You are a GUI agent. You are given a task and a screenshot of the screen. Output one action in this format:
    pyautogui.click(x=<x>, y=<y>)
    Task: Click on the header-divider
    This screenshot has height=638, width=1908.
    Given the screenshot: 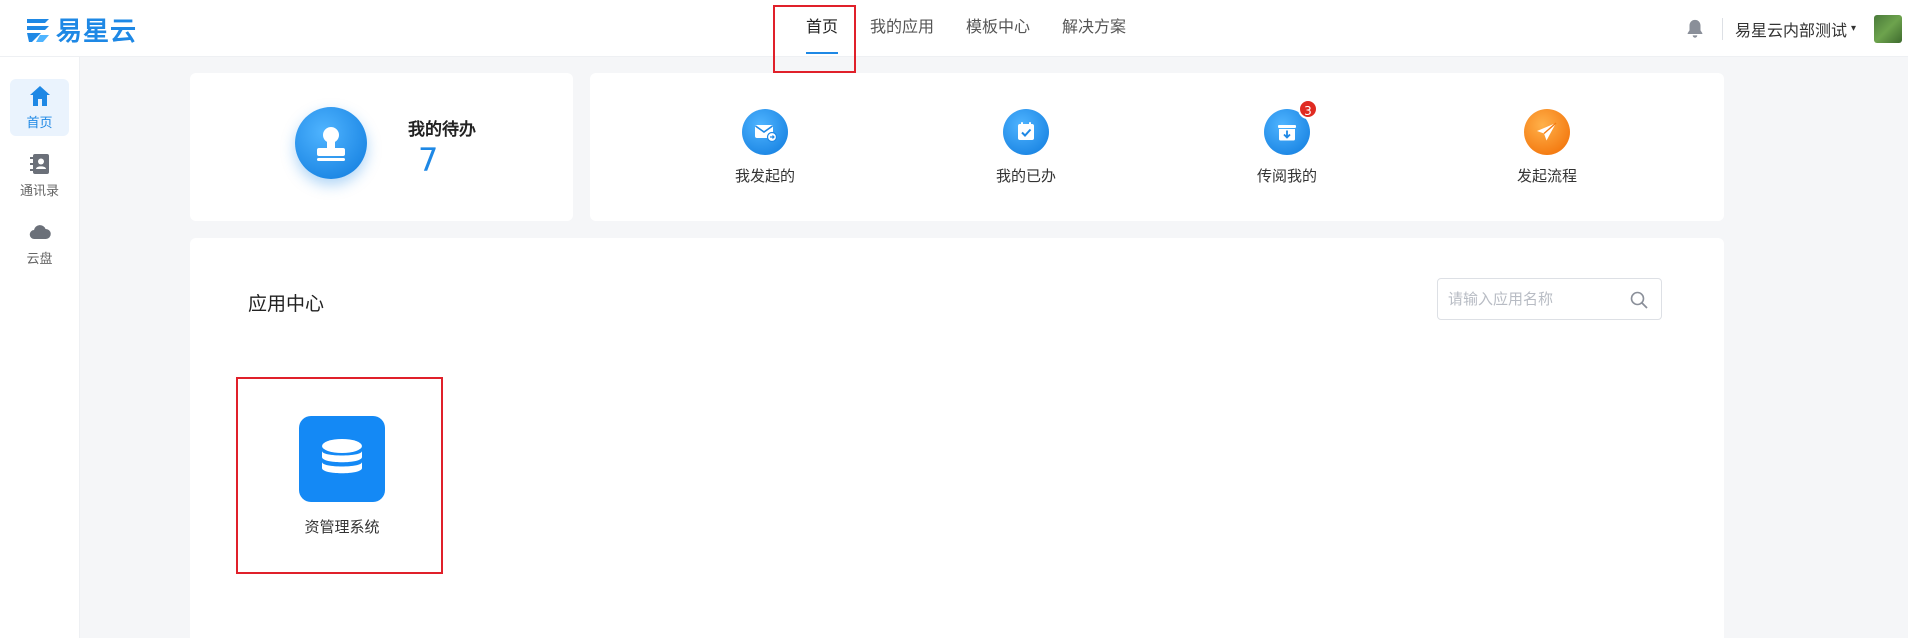 What is the action you would take?
    pyautogui.click(x=1722, y=28)
    